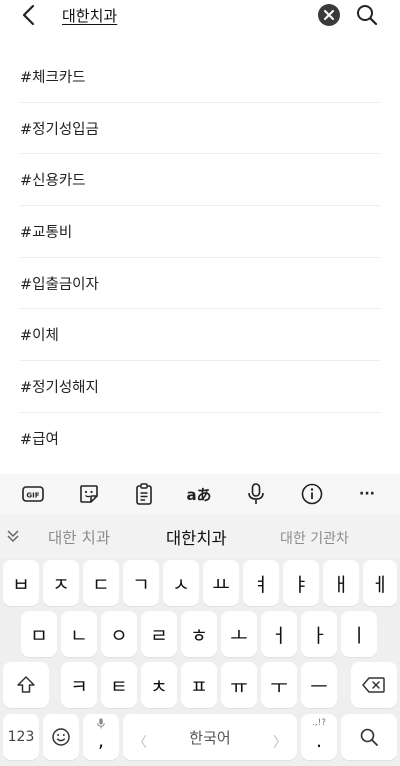  What do you see at coordinates (39, 336) in the screenshot?
I see `suggestion-label: #이체` at bounding box center [39, 336].